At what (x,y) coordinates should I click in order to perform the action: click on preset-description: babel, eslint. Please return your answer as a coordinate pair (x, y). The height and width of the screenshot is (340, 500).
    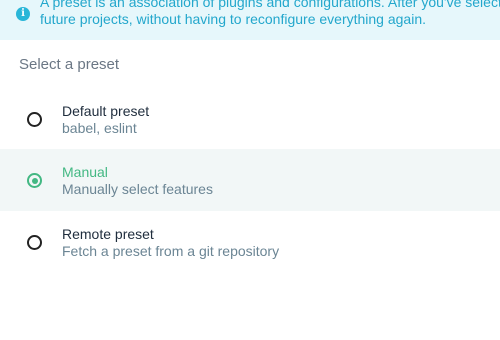
    Looking at the image, I should click on (99, 128).